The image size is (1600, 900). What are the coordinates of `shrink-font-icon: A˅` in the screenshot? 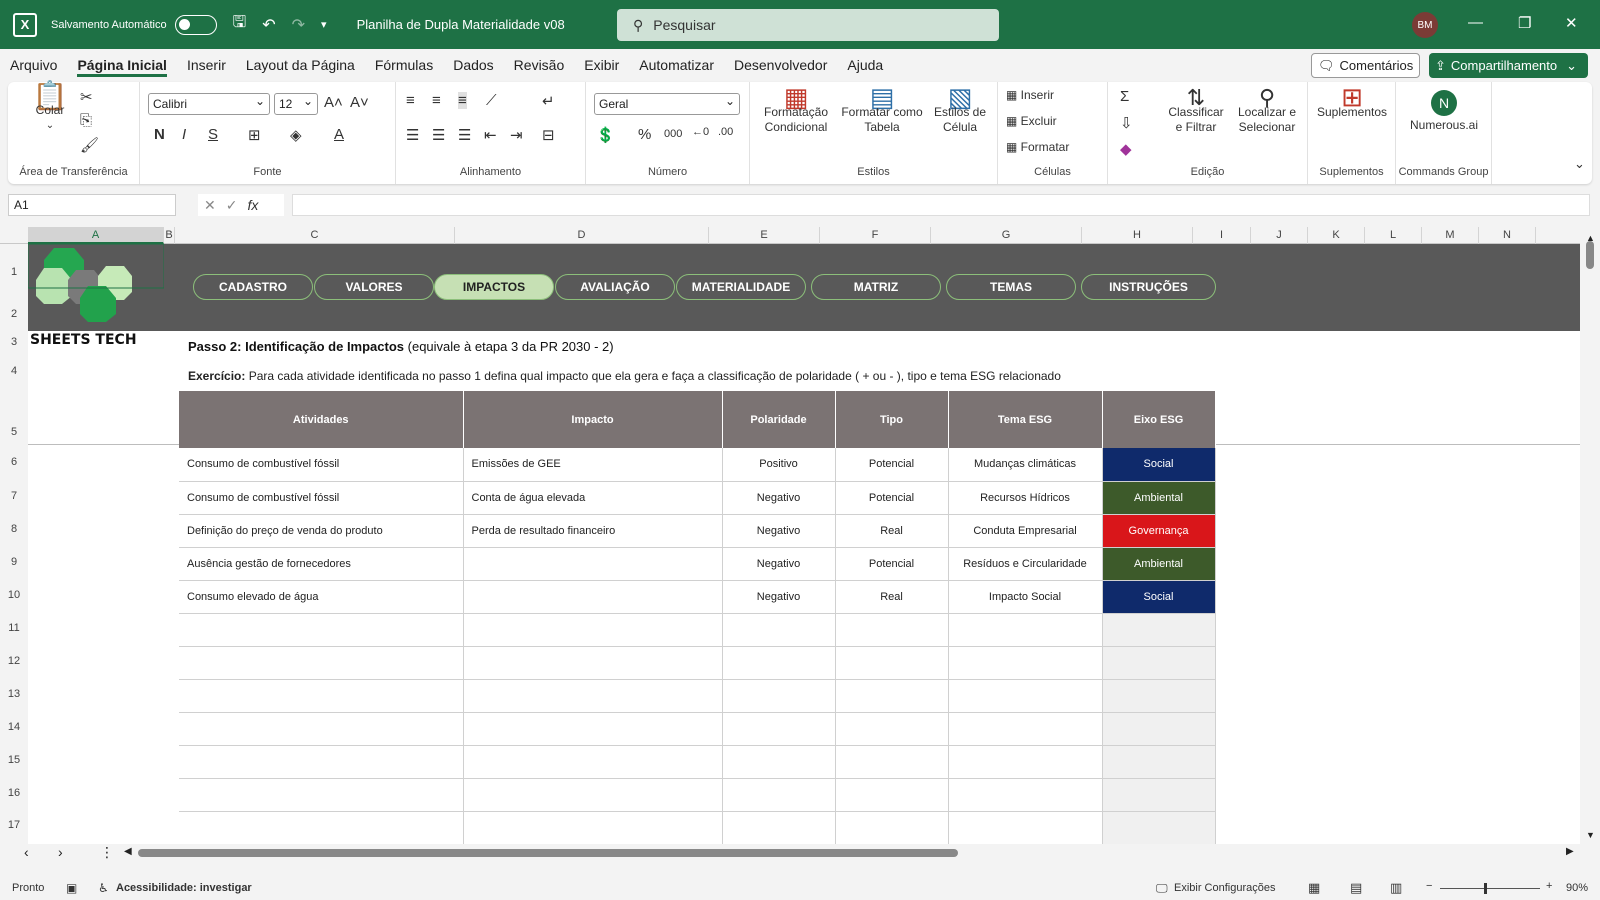 It's located at (359, 102).